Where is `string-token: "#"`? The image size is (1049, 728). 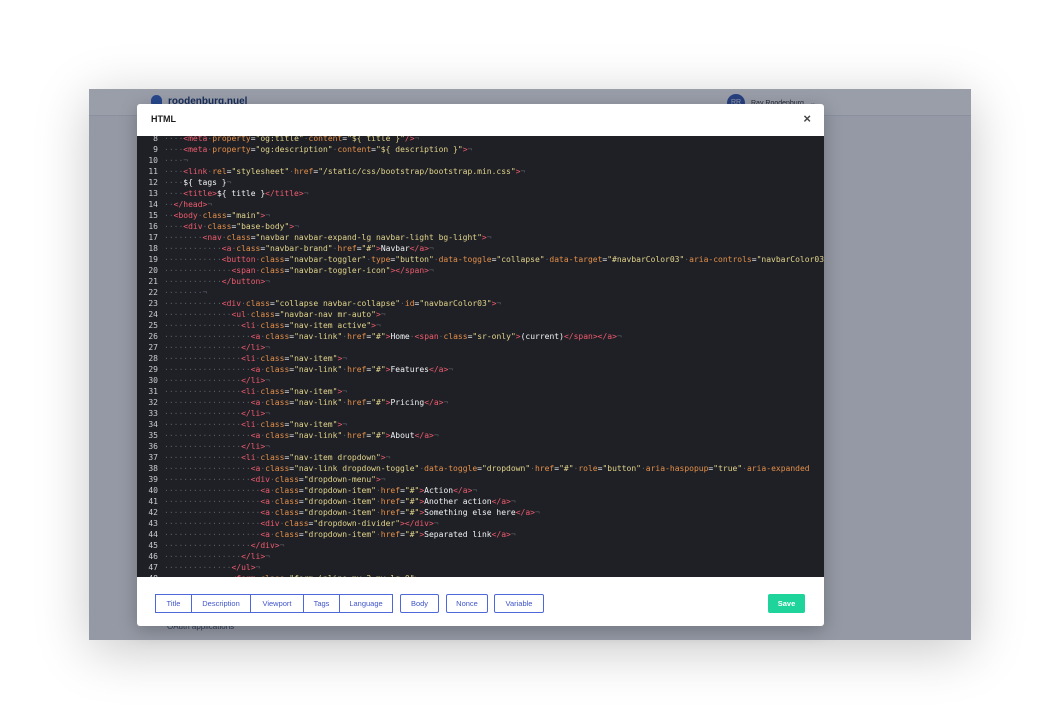
string-token: "#" is located at coordinates (378, 435).